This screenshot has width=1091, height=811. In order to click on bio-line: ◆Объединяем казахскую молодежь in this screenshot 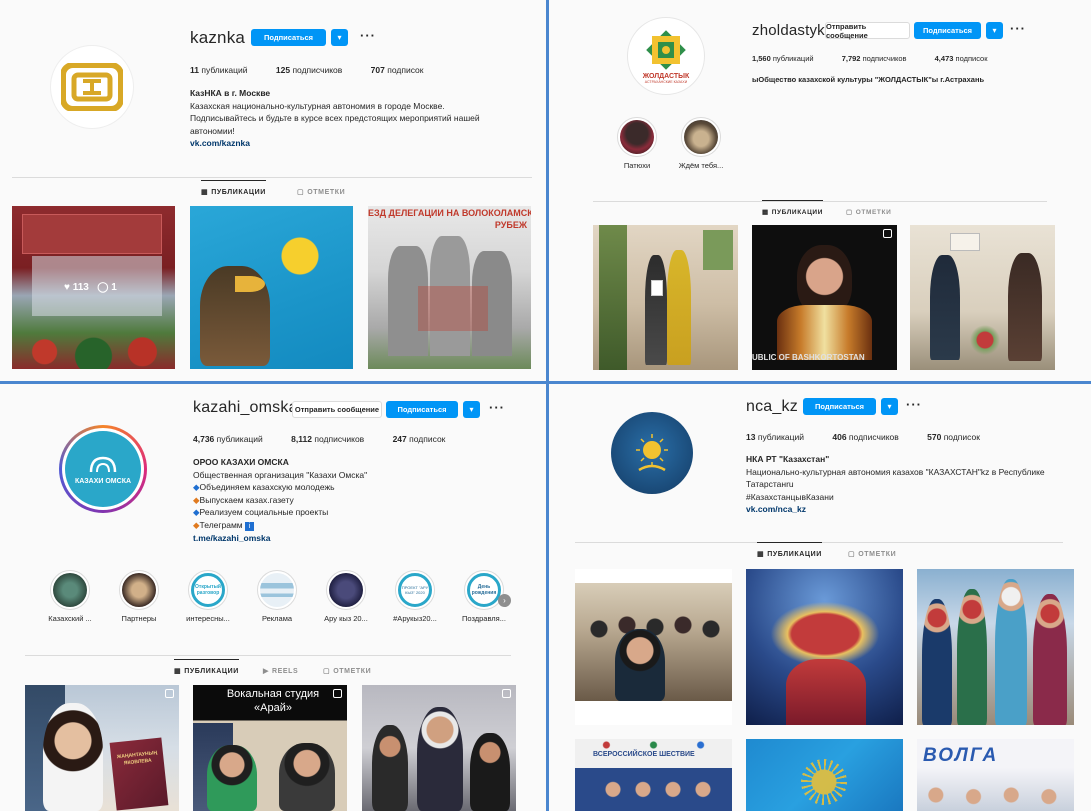, I will do `click(264, 487)`.